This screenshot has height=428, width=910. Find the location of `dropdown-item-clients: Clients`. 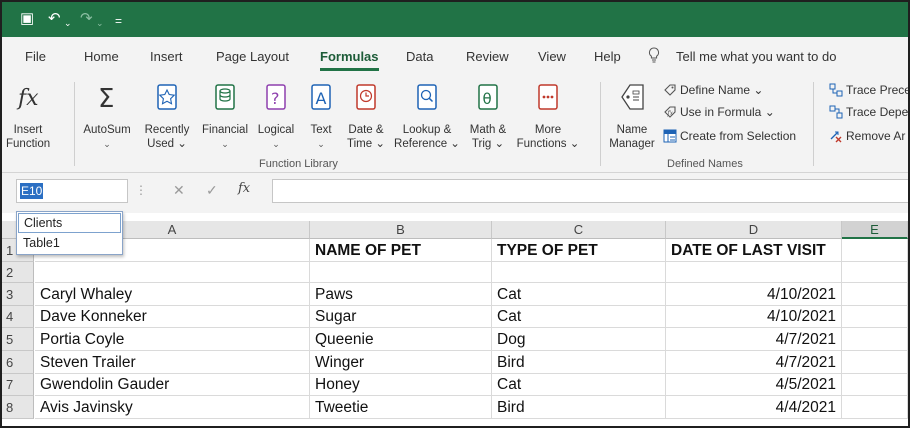

dropdown-item-clients: Clients is located at coordinates (69, 223).